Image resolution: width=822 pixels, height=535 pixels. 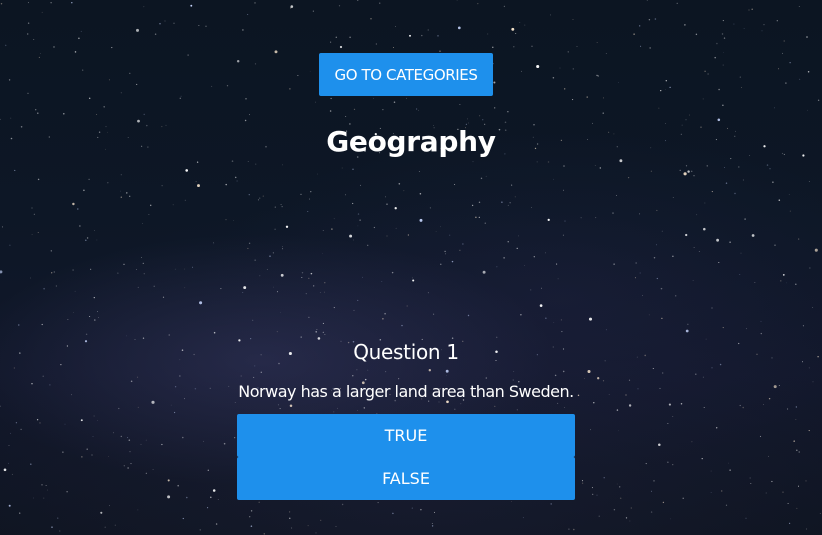 I want to click on category-title: Geography, so click(x=411, y=141).